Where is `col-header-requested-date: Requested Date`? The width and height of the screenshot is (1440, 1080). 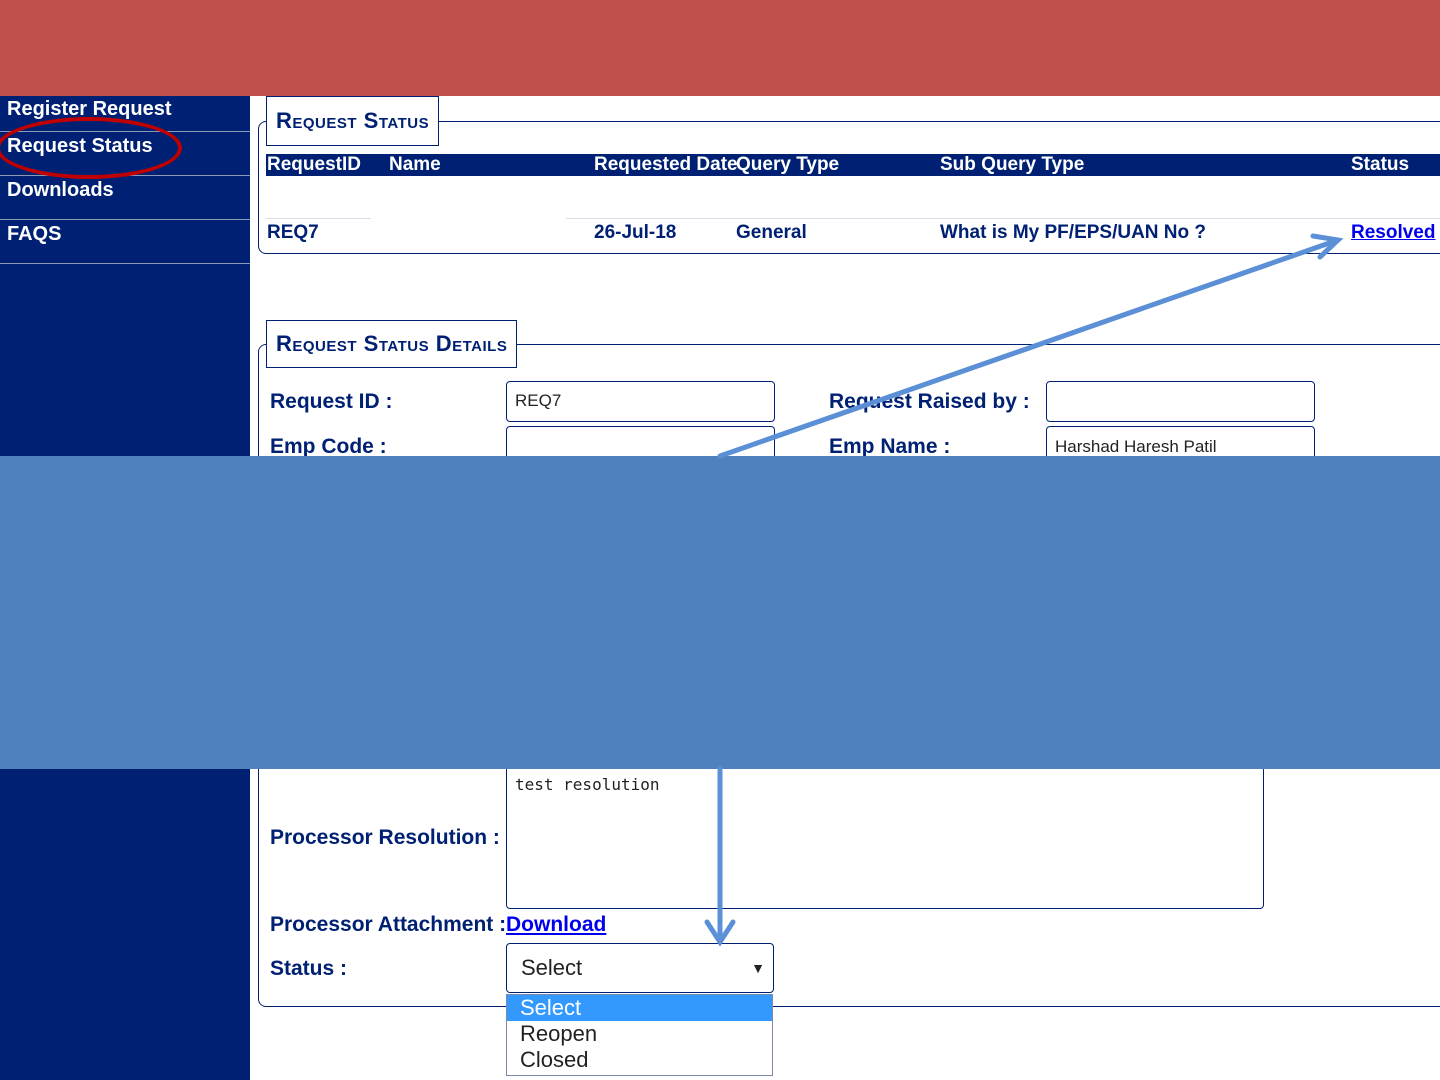 col-header-requested-date: Requested Date is located at coordinates (666, 164).